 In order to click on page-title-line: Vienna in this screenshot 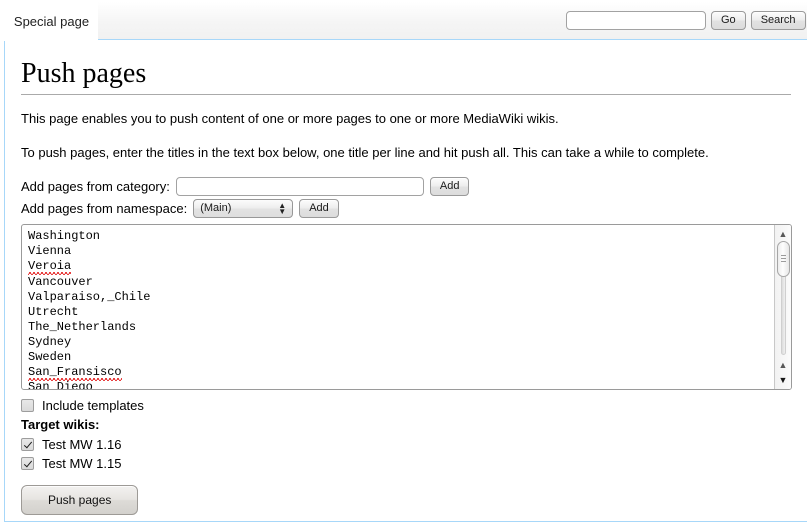, I will do `click(49, 251)`.